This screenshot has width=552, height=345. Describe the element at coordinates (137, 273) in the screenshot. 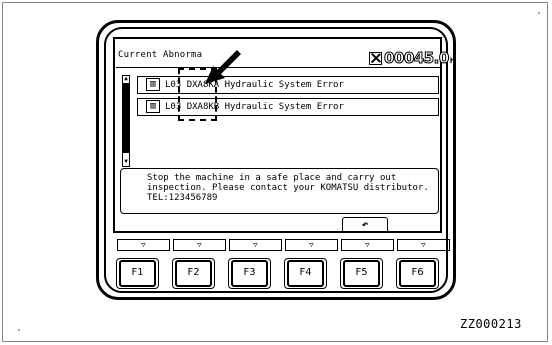

I see `f1-button: F1` at that location.